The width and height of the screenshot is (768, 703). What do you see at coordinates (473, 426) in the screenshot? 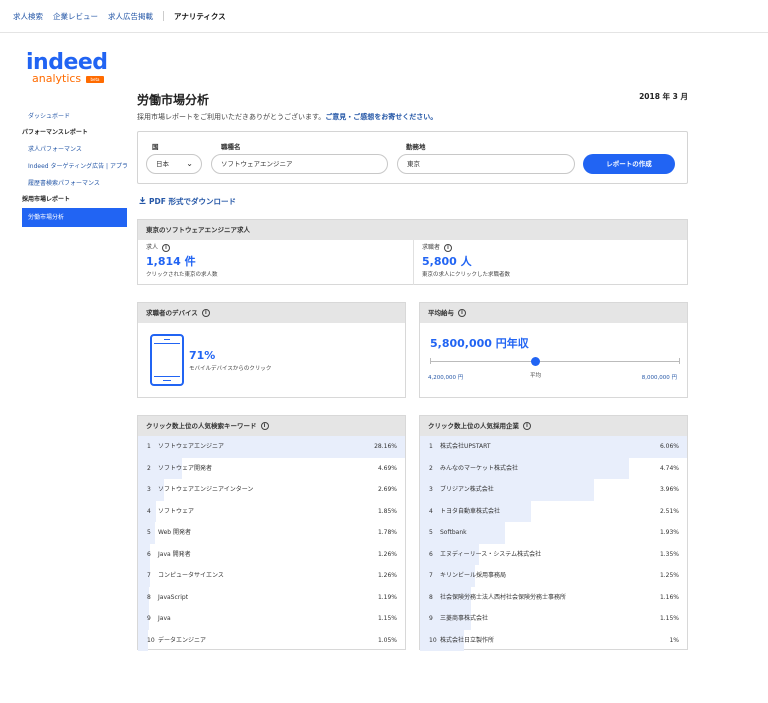
I see `companies-title: クリック数上位の人気採用企業` at bounding box center [473, 426].